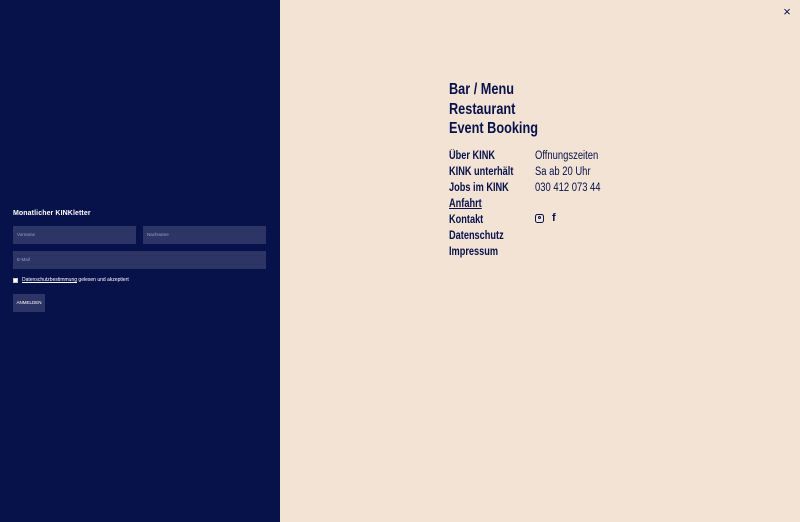 The height and width of the screenshot is (522, 800). Describe the element at coordinates (481, 252) in the screenshot. I see `nav-impressum: Impressum` at that location.